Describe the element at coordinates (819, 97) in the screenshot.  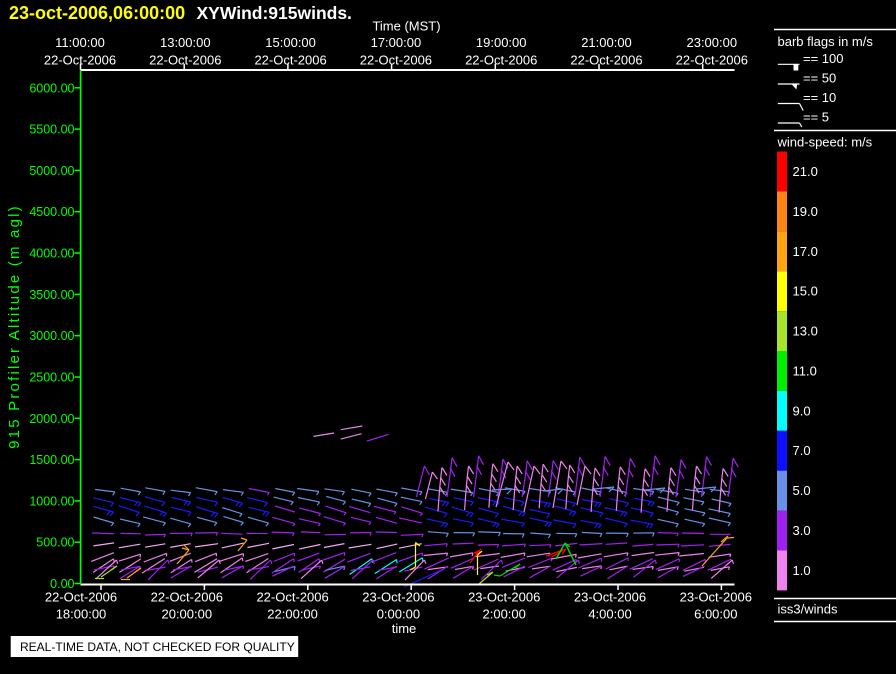
I see `svg-text: == 10` at that location.